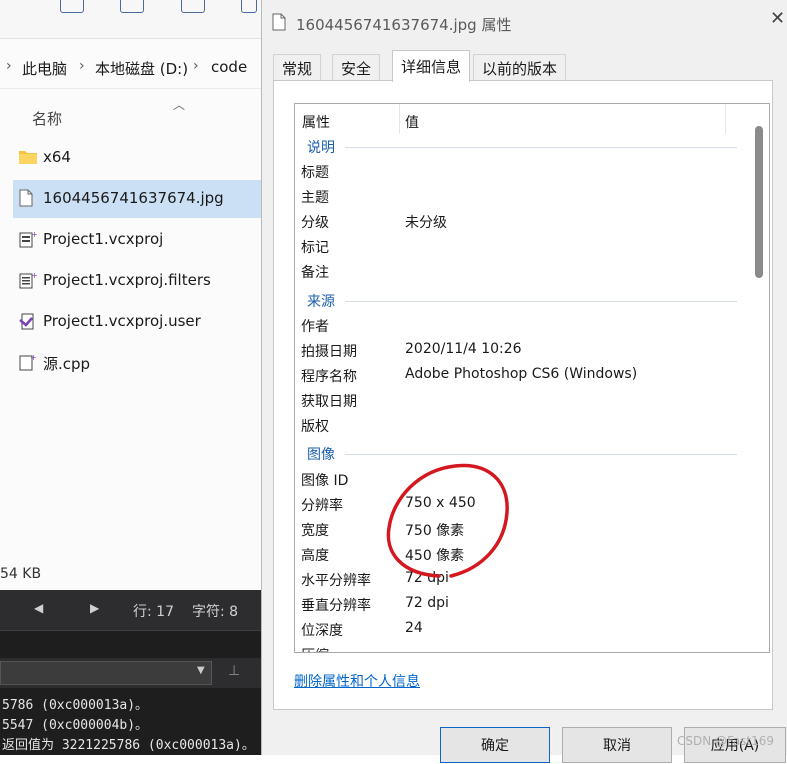  What do you see at coordinates (521, 374) in the screenshot?
I see `prop-value: Adobe Photoshop CS6 (Windows)` at bounding box center [521, 374].